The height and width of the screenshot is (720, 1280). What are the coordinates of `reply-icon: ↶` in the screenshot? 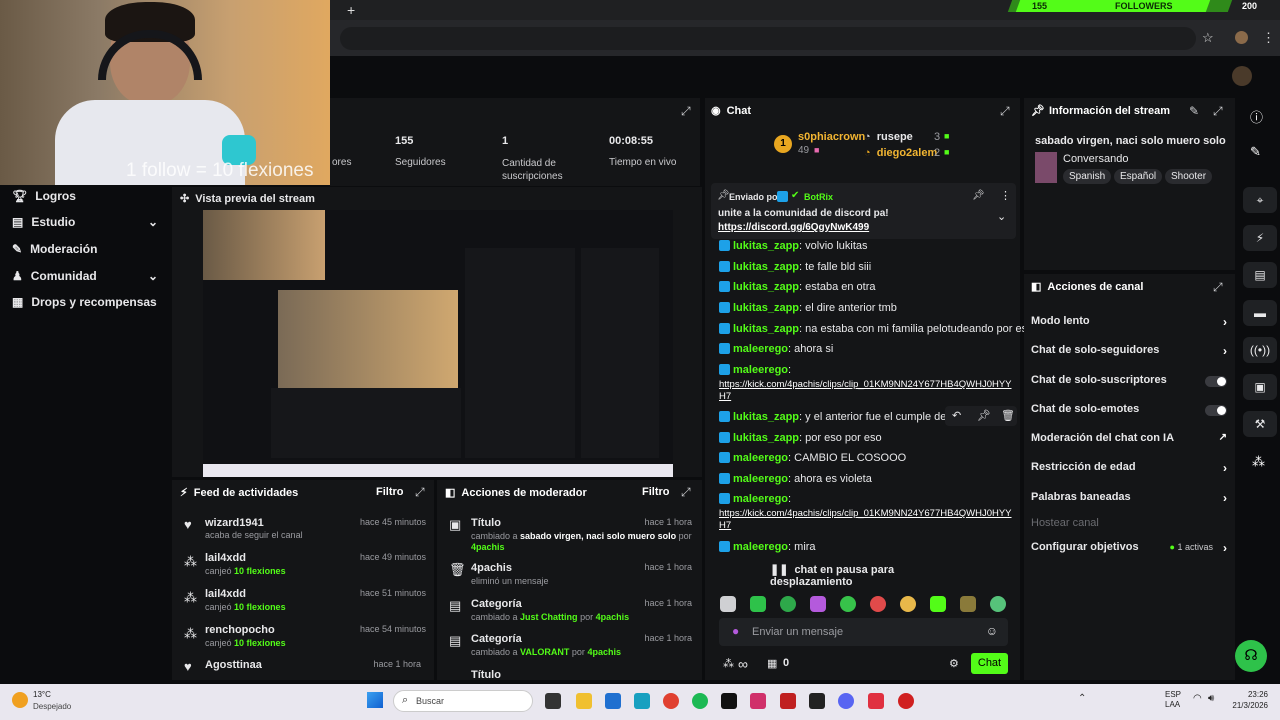 It's located at (956, 415).